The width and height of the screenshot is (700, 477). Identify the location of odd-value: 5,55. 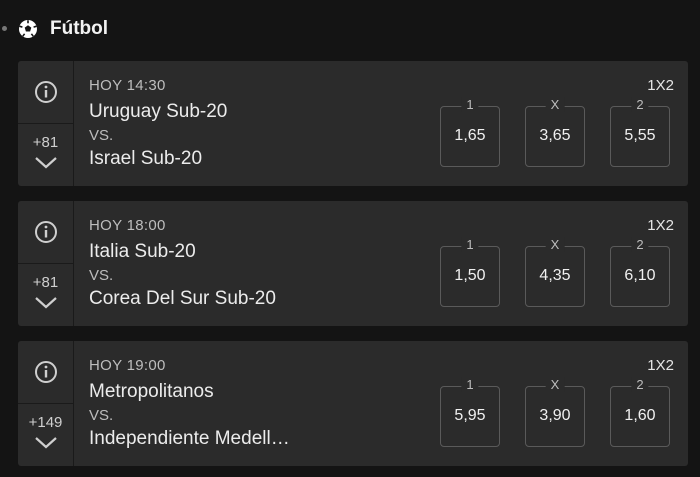
(640, 135).